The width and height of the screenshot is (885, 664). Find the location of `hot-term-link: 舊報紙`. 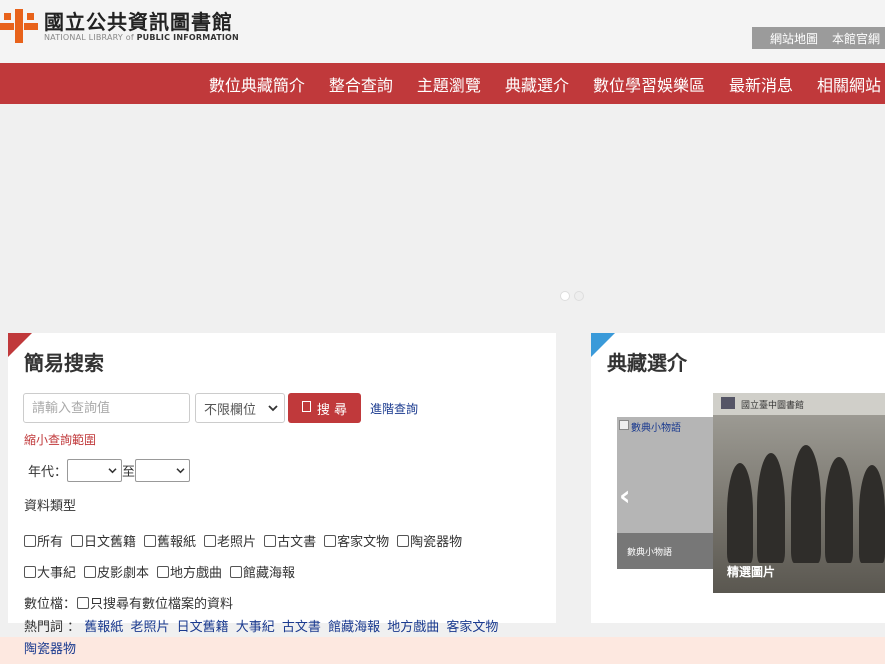

hot-term-link: 舊報紙 is located at coordinates (103, 627).